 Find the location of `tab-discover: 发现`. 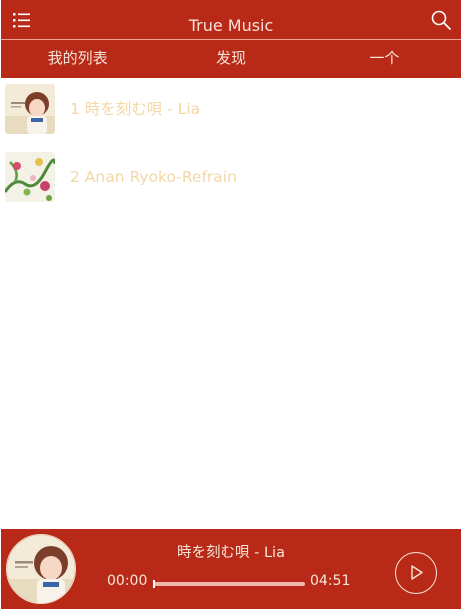

tab-discover: 发现 is located at coordinates (230, 59).